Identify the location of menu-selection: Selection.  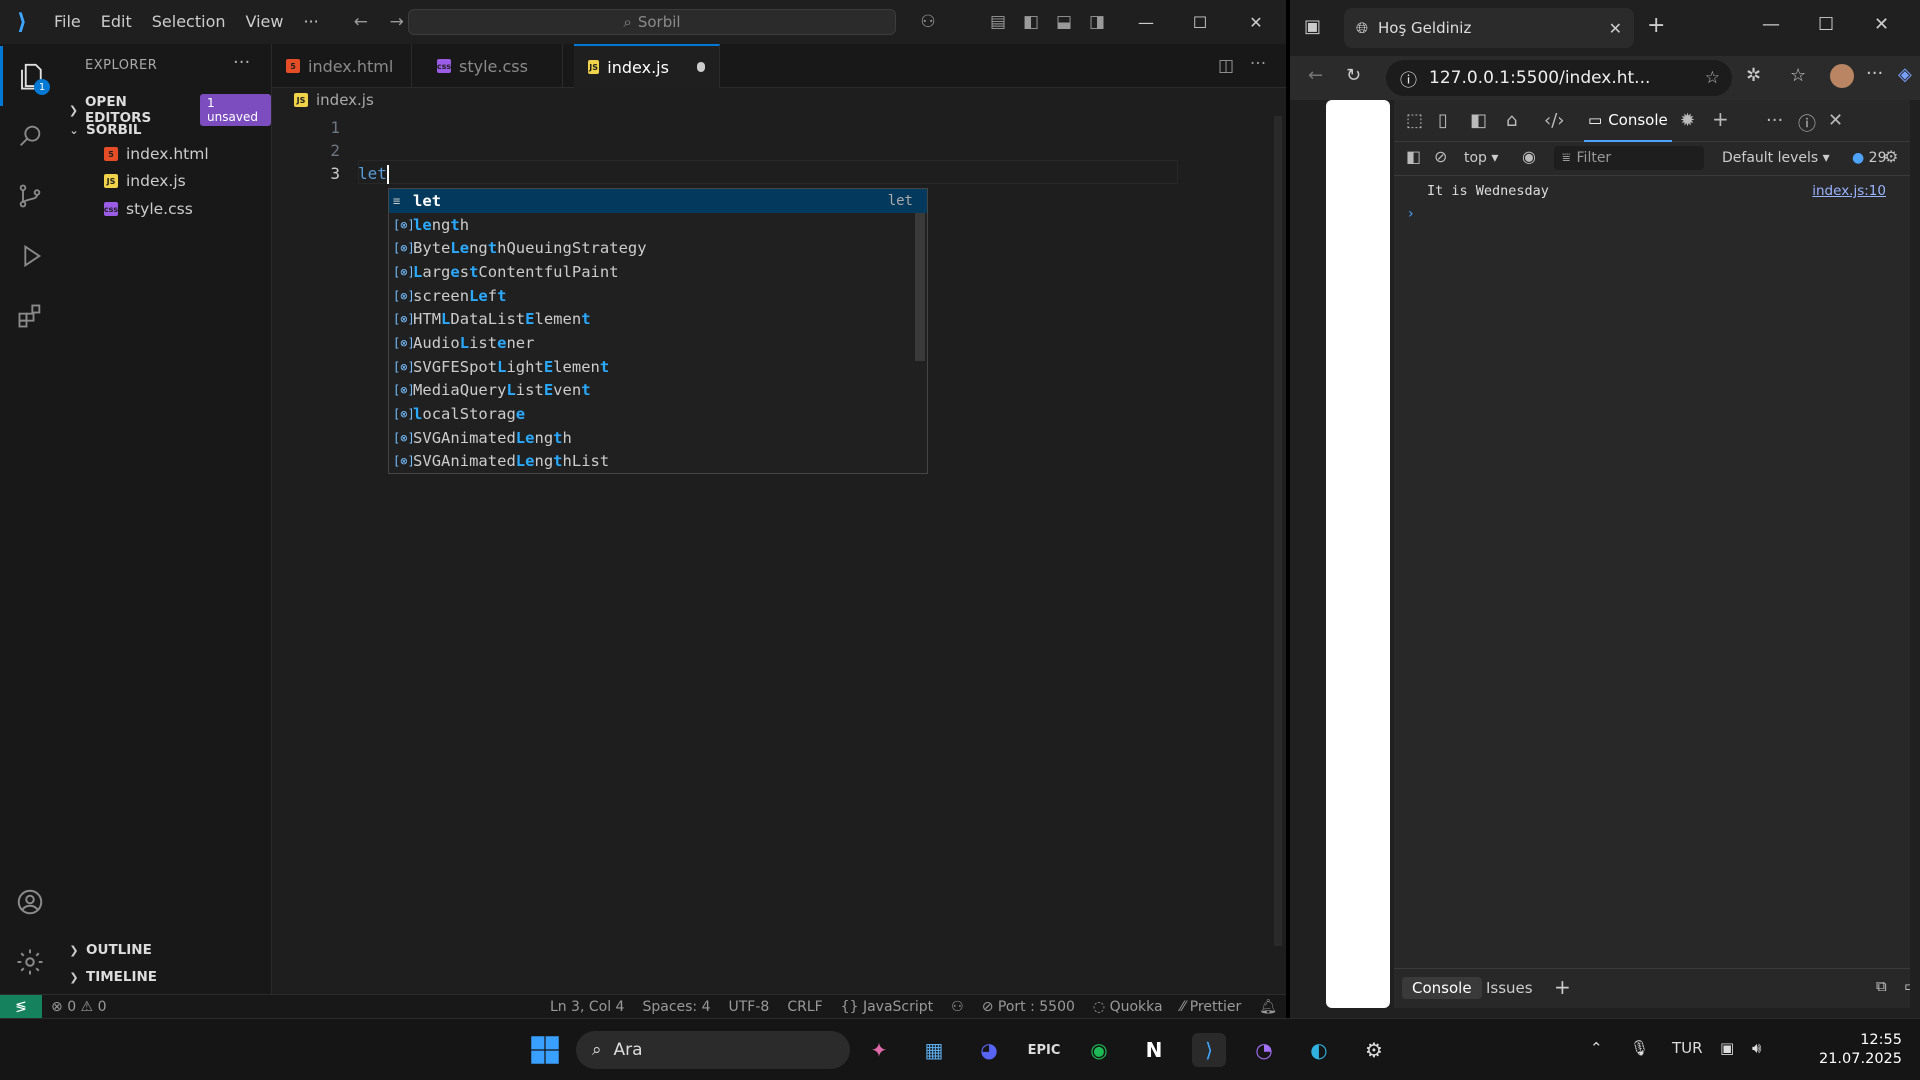
(189, 22).